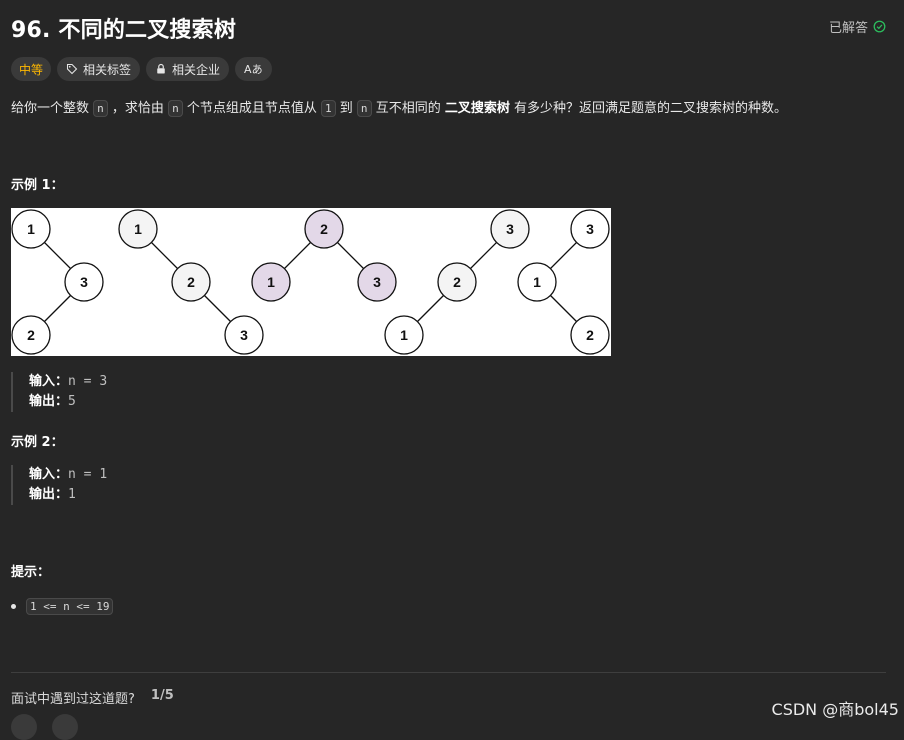 Image resolution: width=904 pixels, height=740 pixels. I want to click on translate-icon: Aあ, so click(253, 69).